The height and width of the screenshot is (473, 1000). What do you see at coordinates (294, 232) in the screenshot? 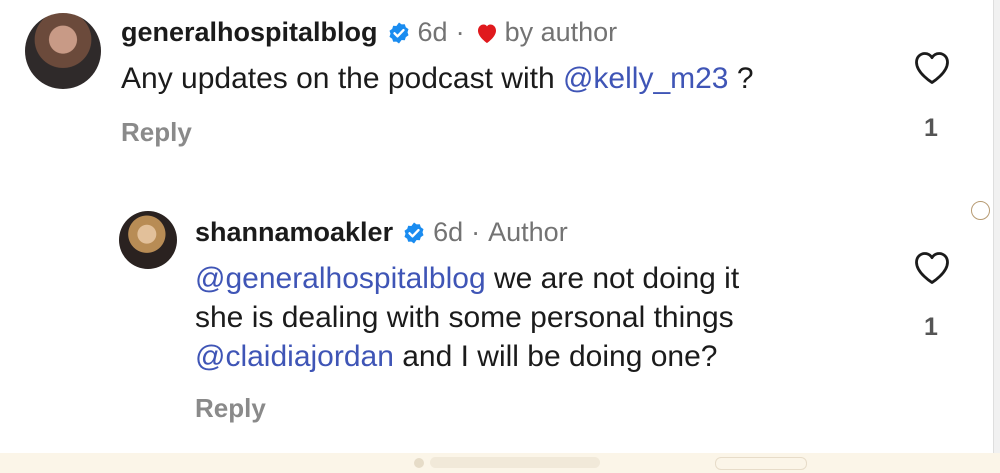
I see `username: shannamoakler` at bounding box center [294, 232].